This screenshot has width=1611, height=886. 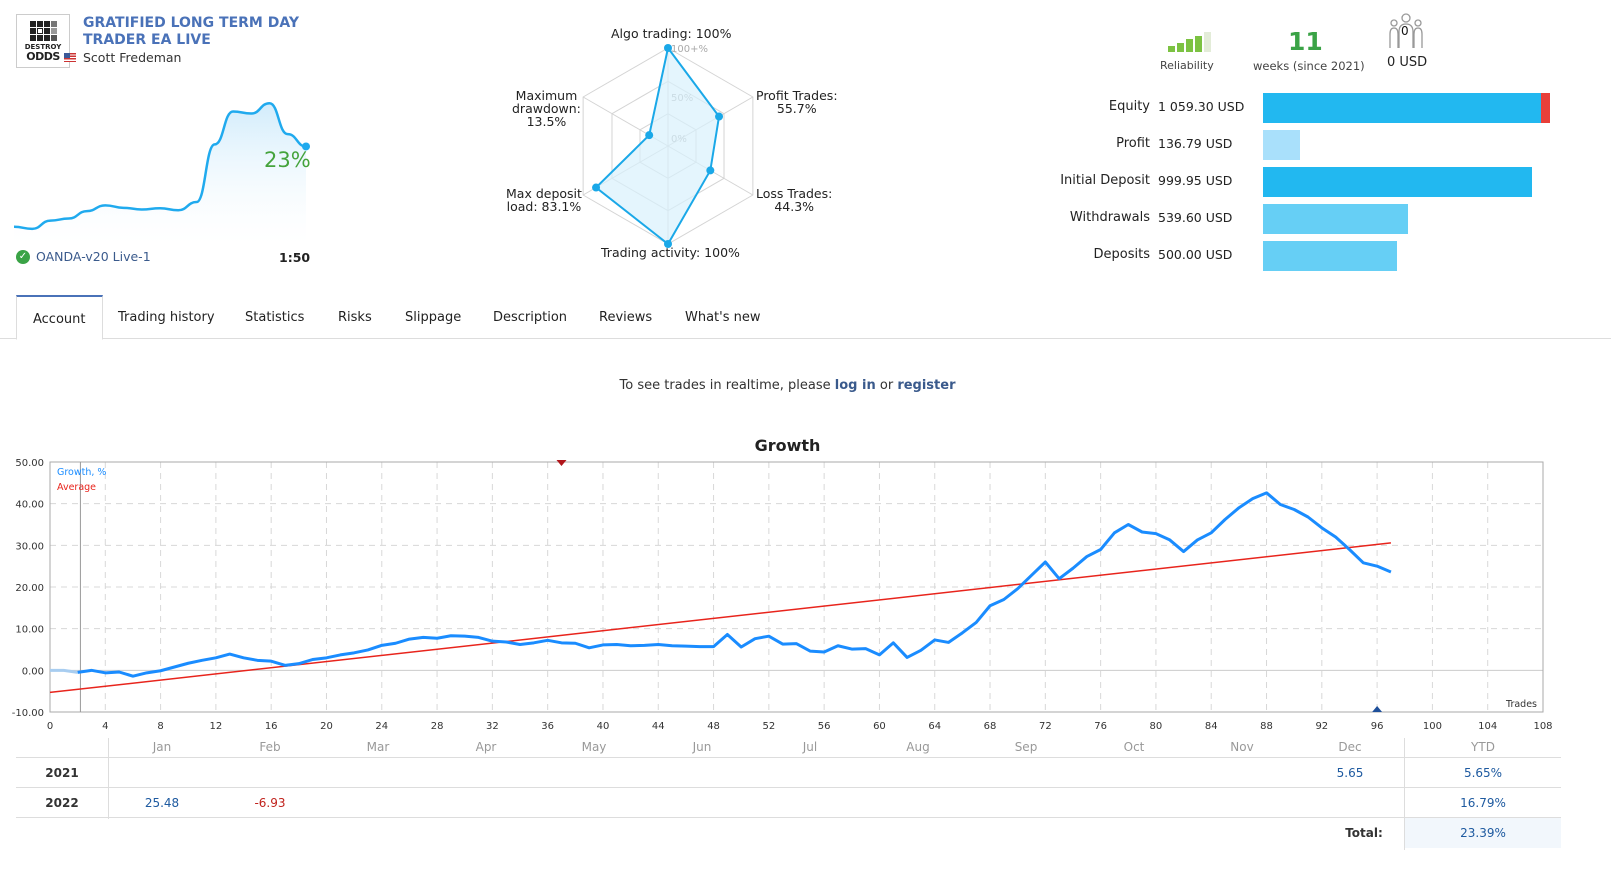 I want to click on broker-server: ✓ OANDA-v20 Live-1, so click(x=83, y=256).